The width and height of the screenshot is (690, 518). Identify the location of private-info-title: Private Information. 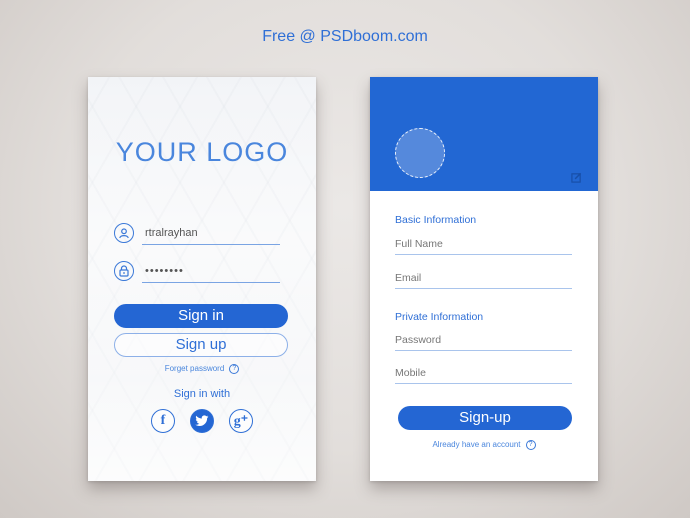
(439, 317).